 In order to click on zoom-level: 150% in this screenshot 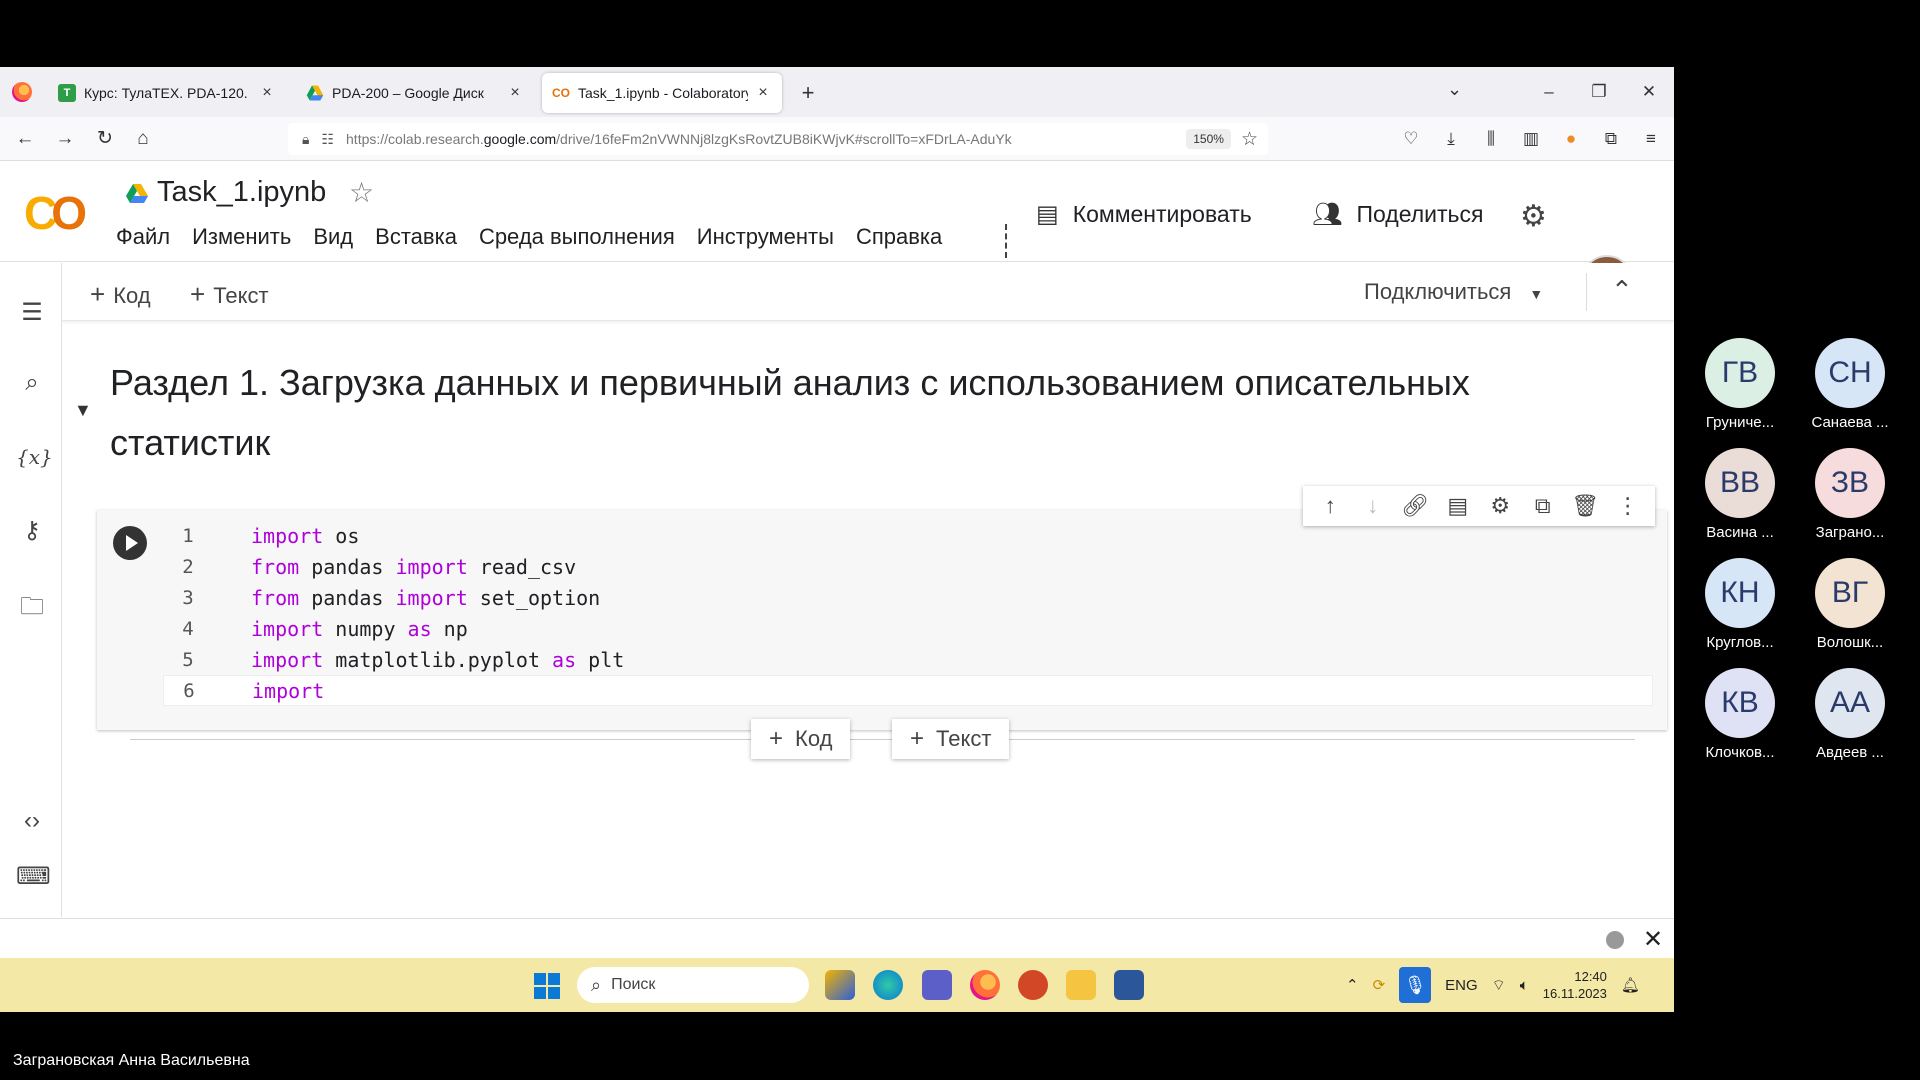, I will do `click(1208, 139)`.